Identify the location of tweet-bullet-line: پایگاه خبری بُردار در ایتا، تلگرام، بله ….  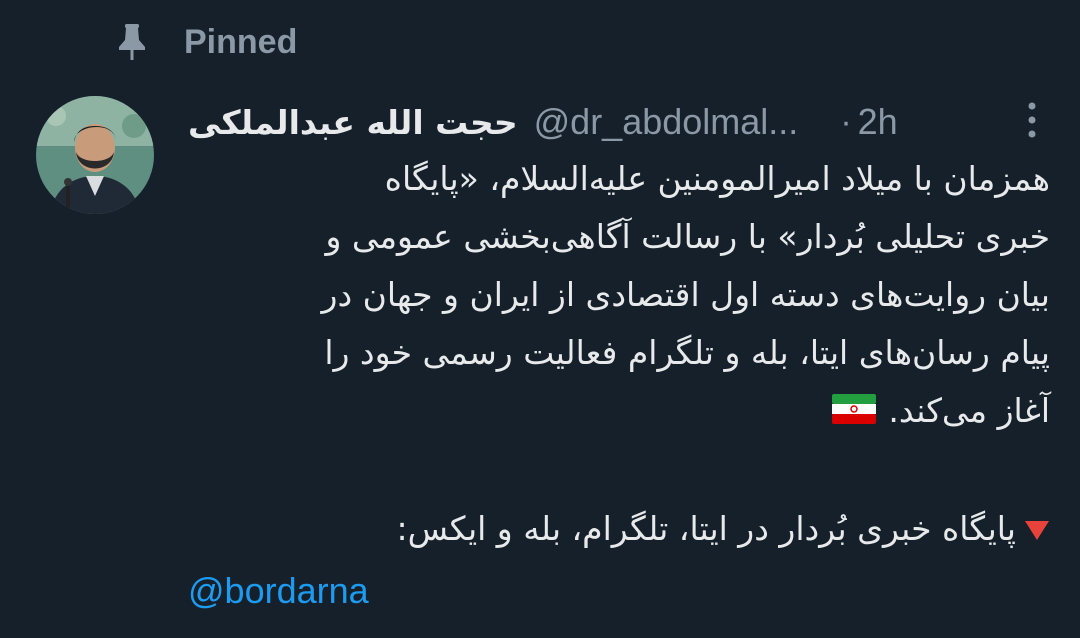
(619, 530).